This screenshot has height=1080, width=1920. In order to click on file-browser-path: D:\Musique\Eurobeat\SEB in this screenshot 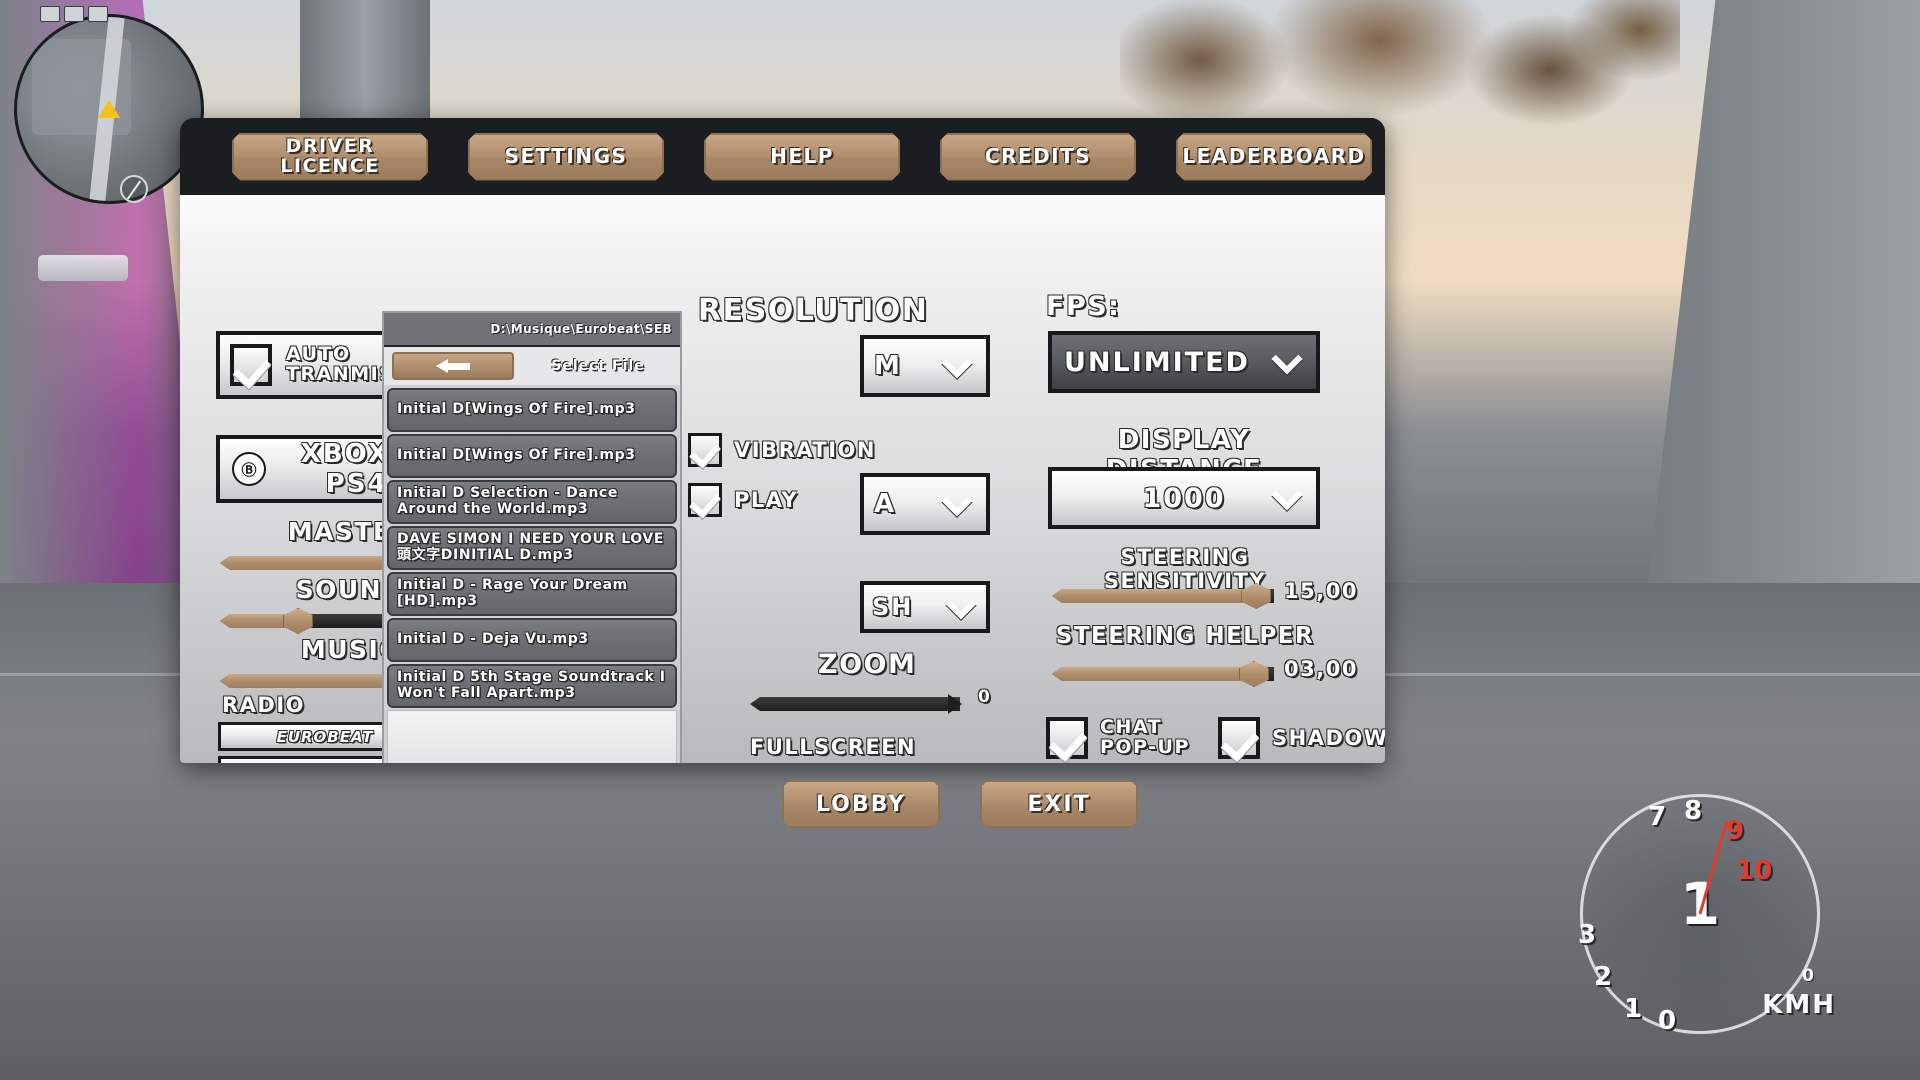, I will do `click(581, 329)`.